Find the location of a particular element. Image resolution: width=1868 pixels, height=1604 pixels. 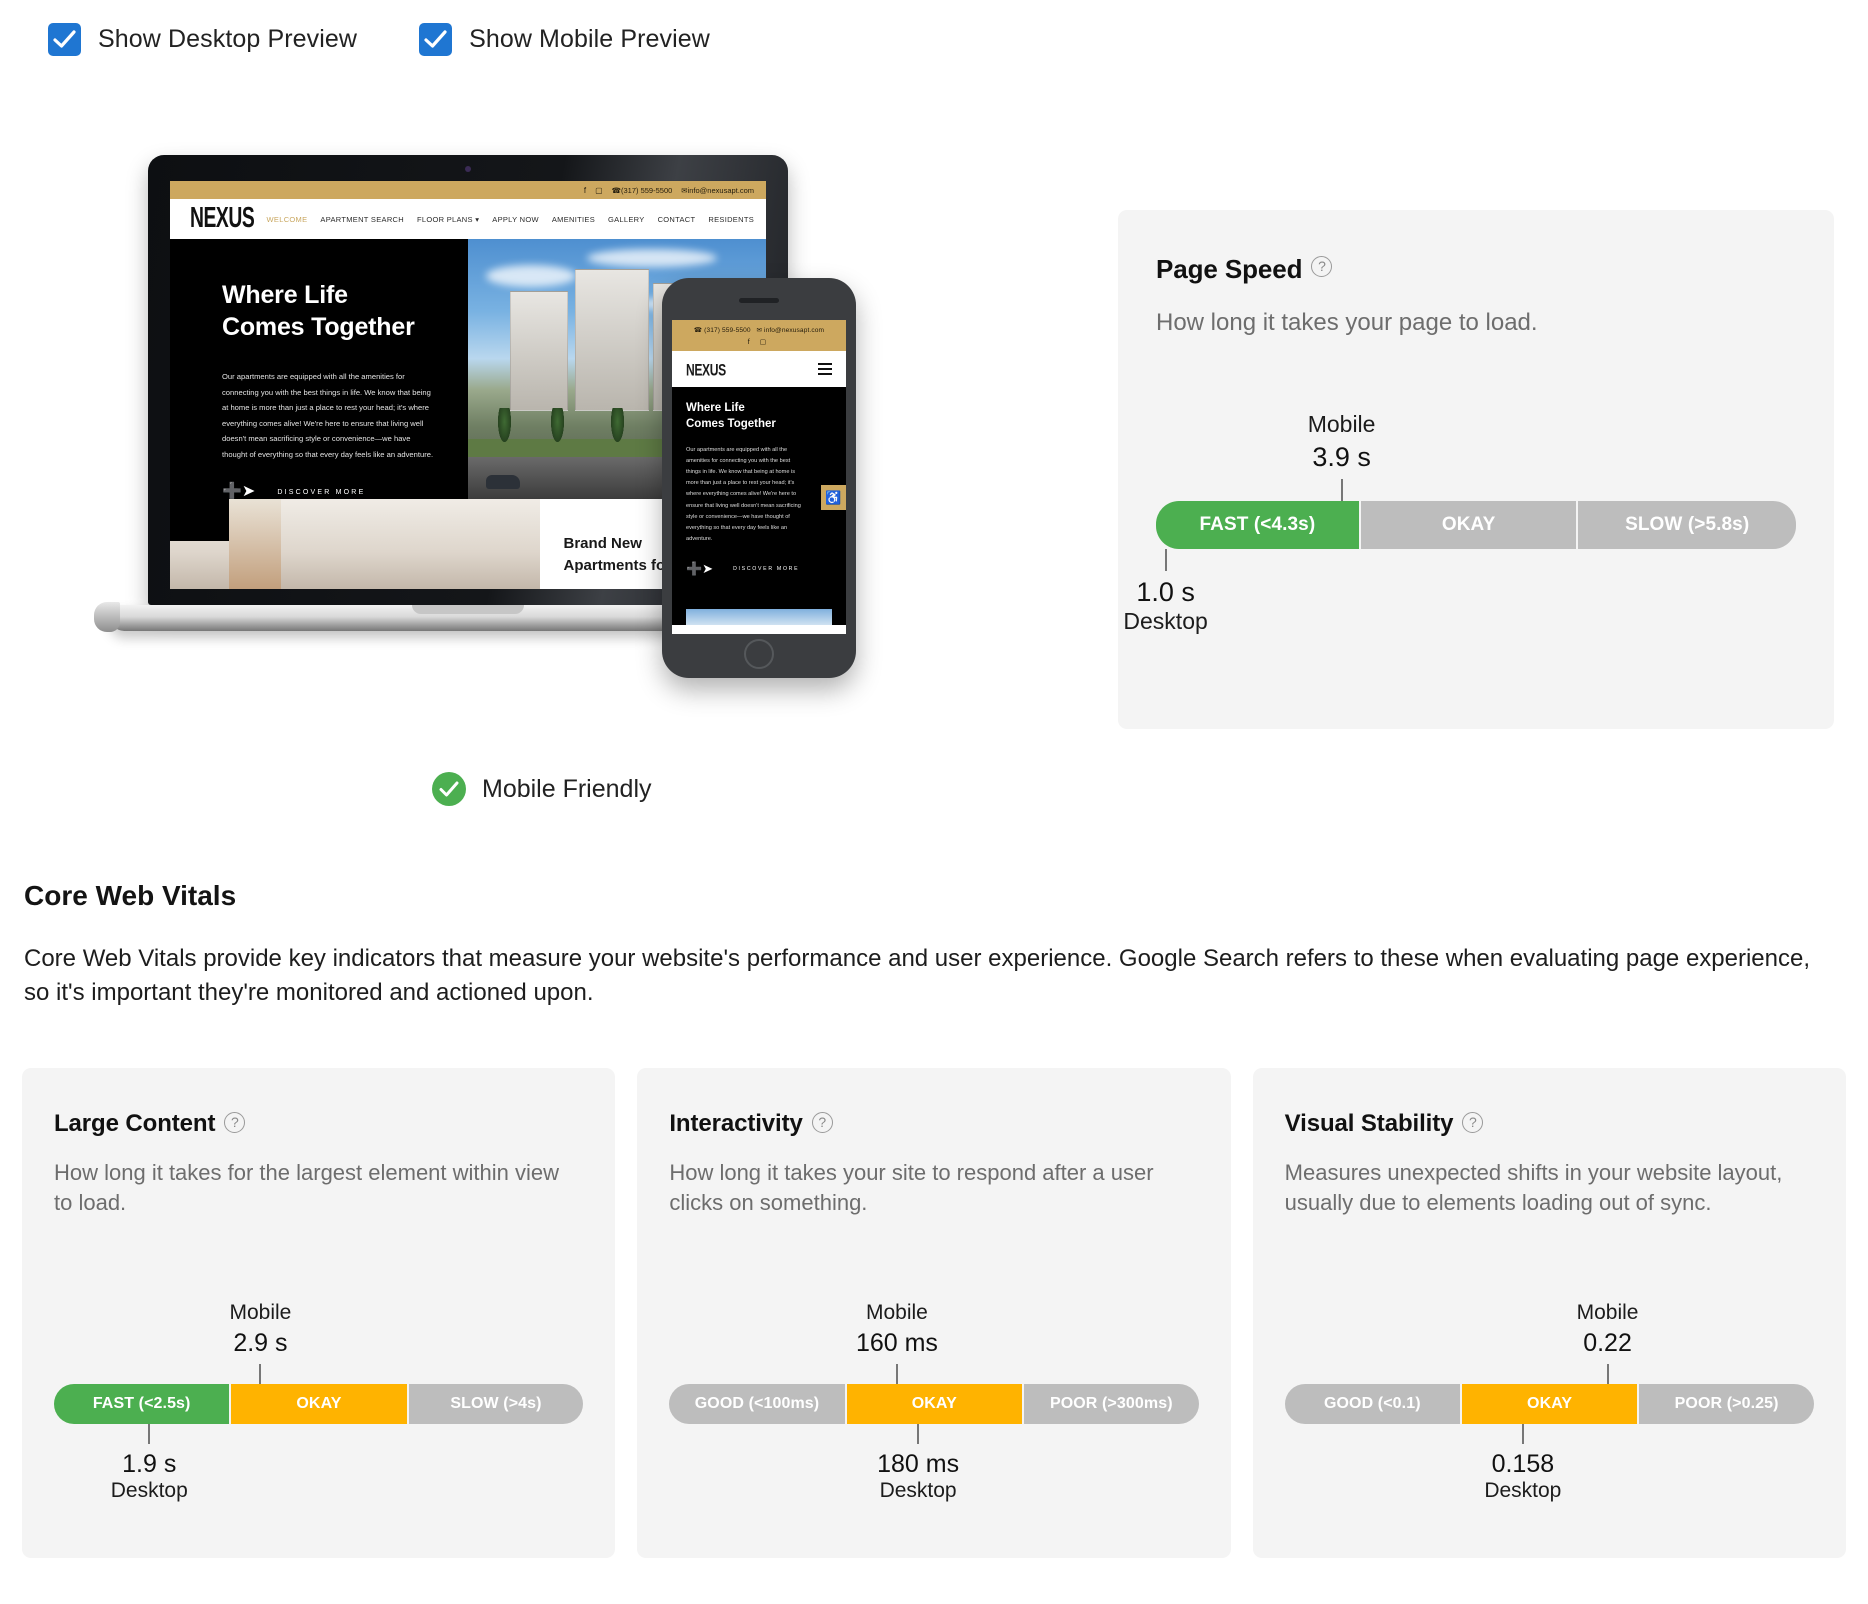

phone-speaker is located at coordinates (759, 300).